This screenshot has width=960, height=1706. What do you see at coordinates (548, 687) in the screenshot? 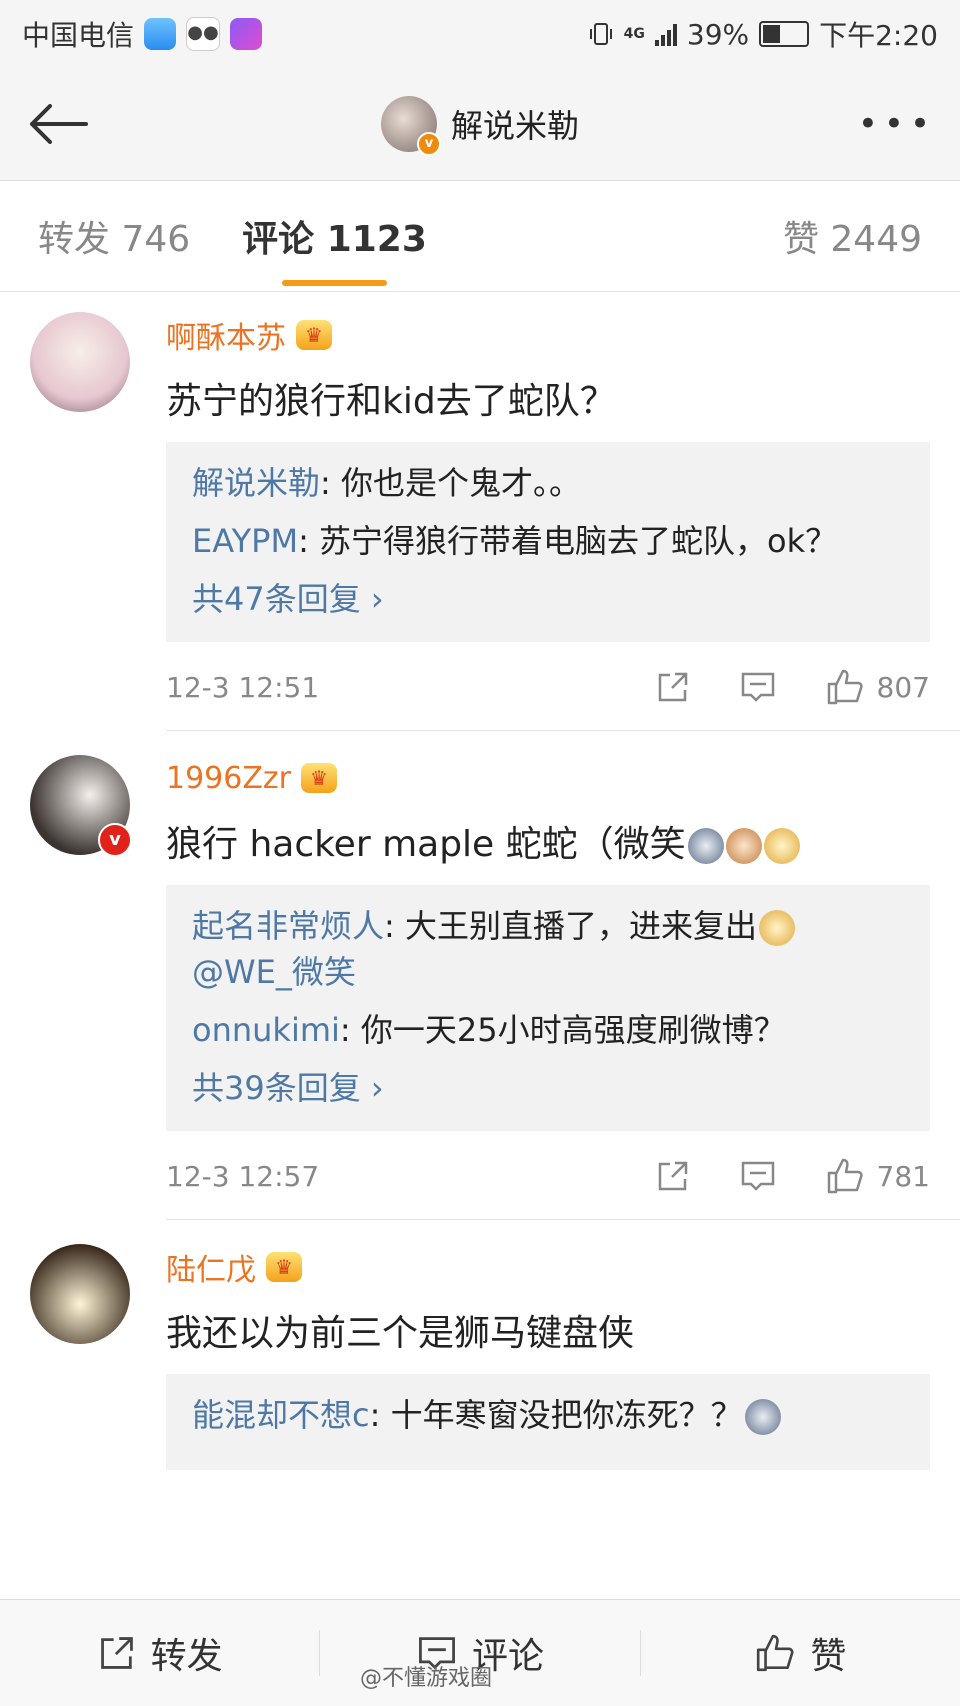
I see `comment-meta: 12-3 12:51 807` at bounding box center [548, 687].